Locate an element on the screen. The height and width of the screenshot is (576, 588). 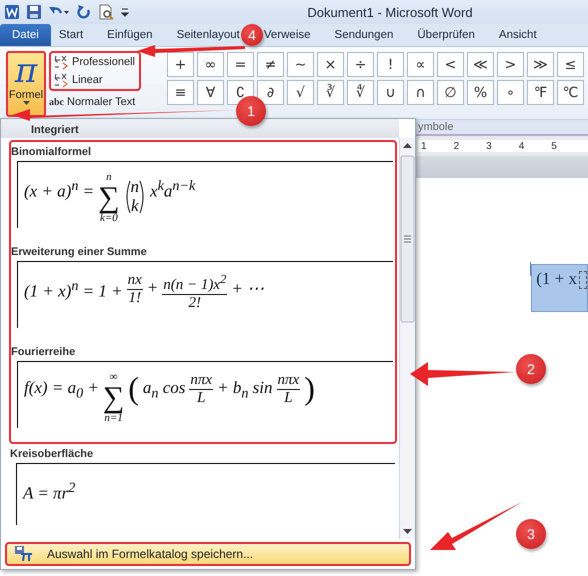
symbol-button: = is located at coordinates (240, 64).